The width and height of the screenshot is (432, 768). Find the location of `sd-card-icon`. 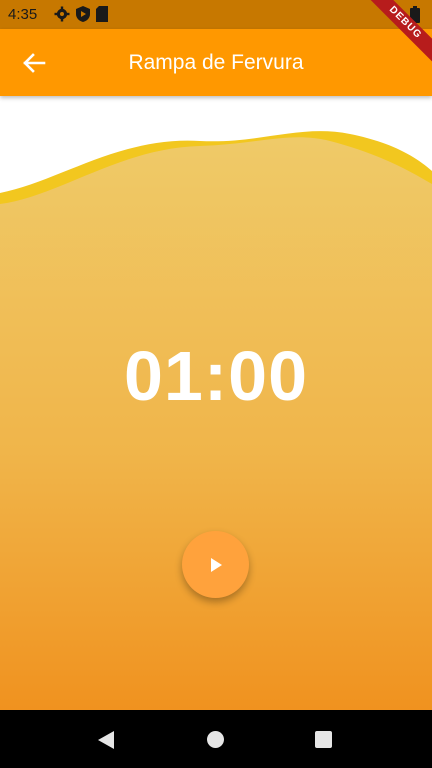

sd-card-icon is located at coordinates (102, 14).